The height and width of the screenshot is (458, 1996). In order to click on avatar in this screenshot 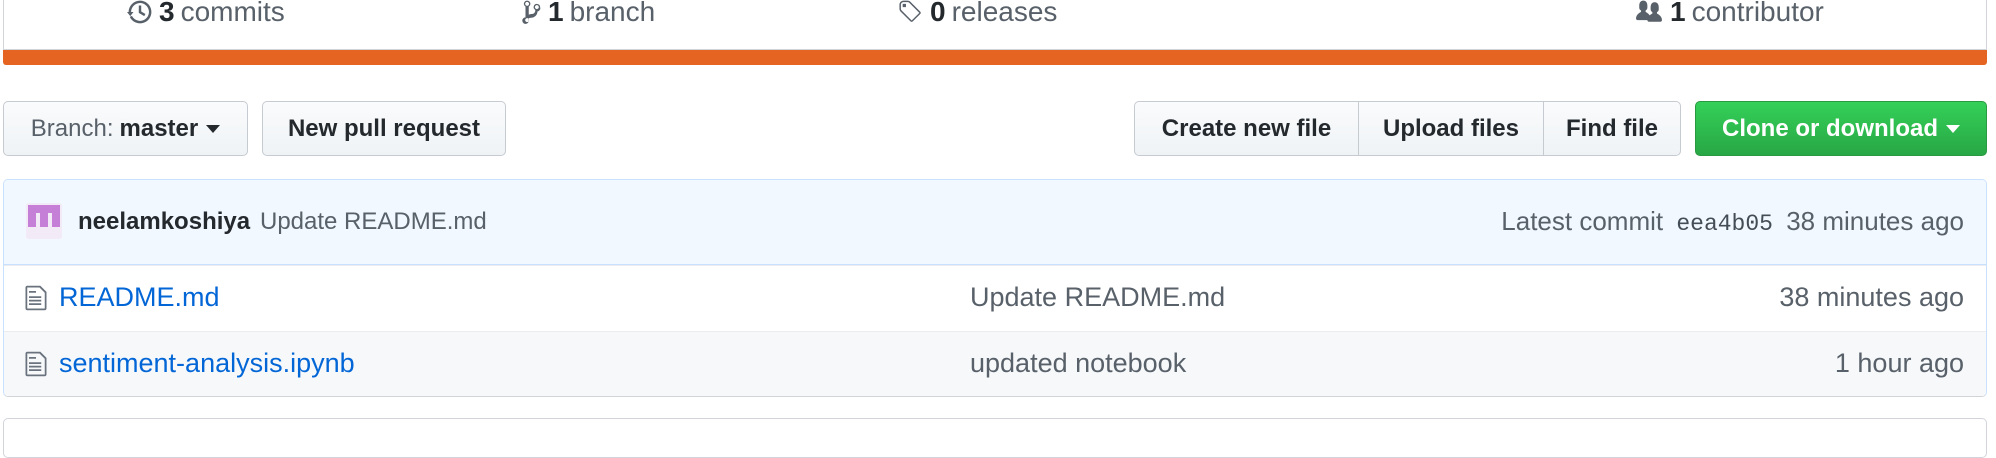, I will do `click(44, 221)`.